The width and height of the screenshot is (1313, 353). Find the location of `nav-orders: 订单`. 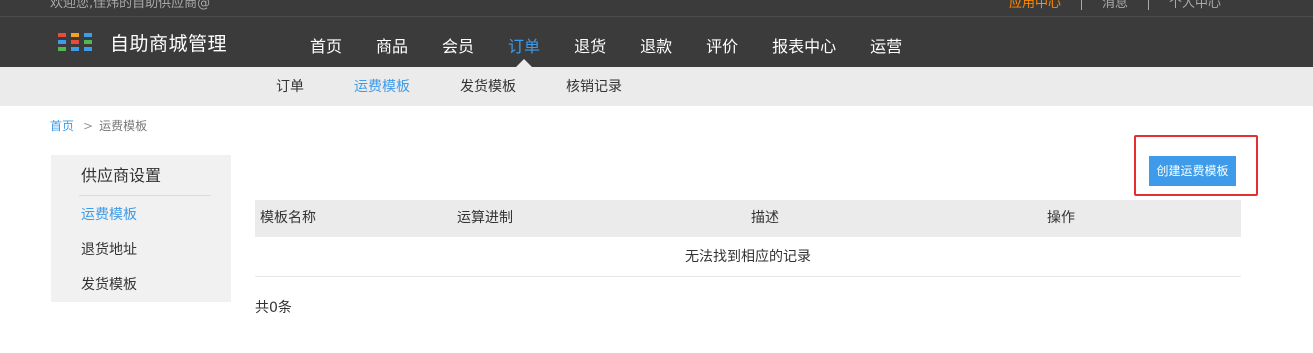

nav-orders: 订单 is located at coordinates (524, 48).